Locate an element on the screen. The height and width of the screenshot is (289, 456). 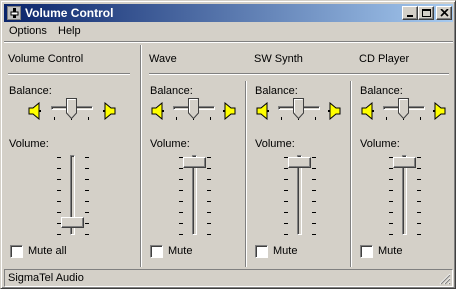
channel-title-sw-synth: SW Synth is located at coordinates (278, 59).